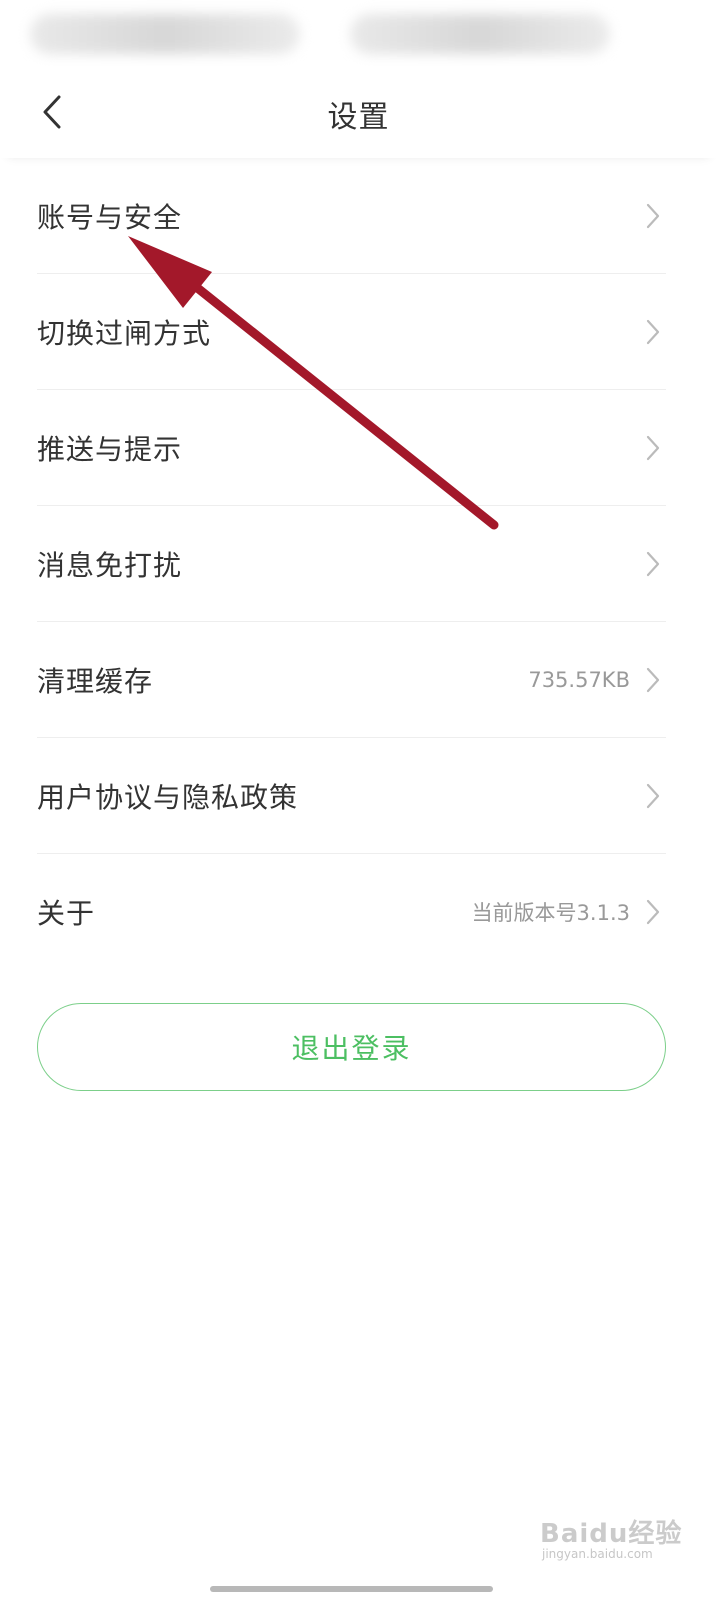 The height and width of the screenshot is (1600, 717). Describe the element at coordinates (110, 217) in the screenshot. I see `settings-item-label: 账号与安全` at that location.